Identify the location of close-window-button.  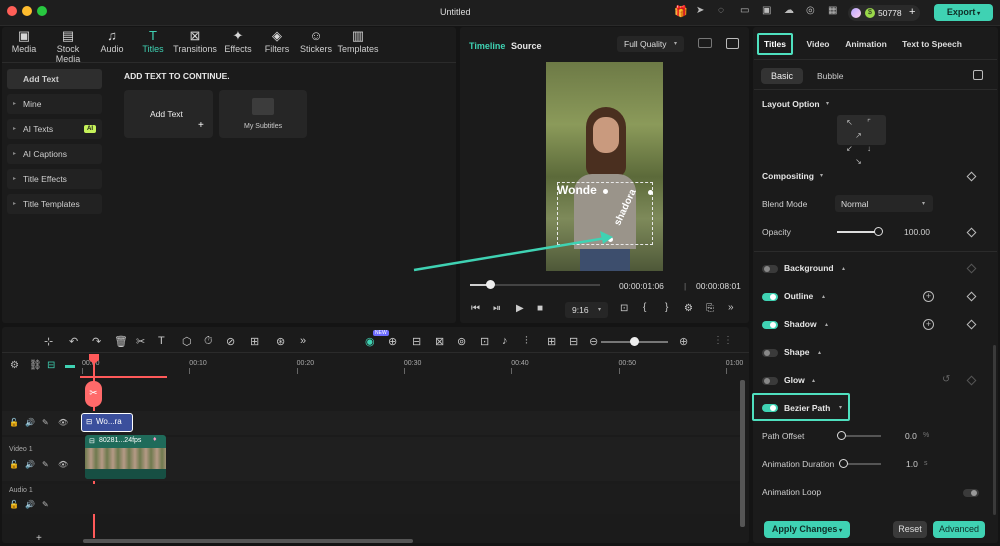
(12, 11).